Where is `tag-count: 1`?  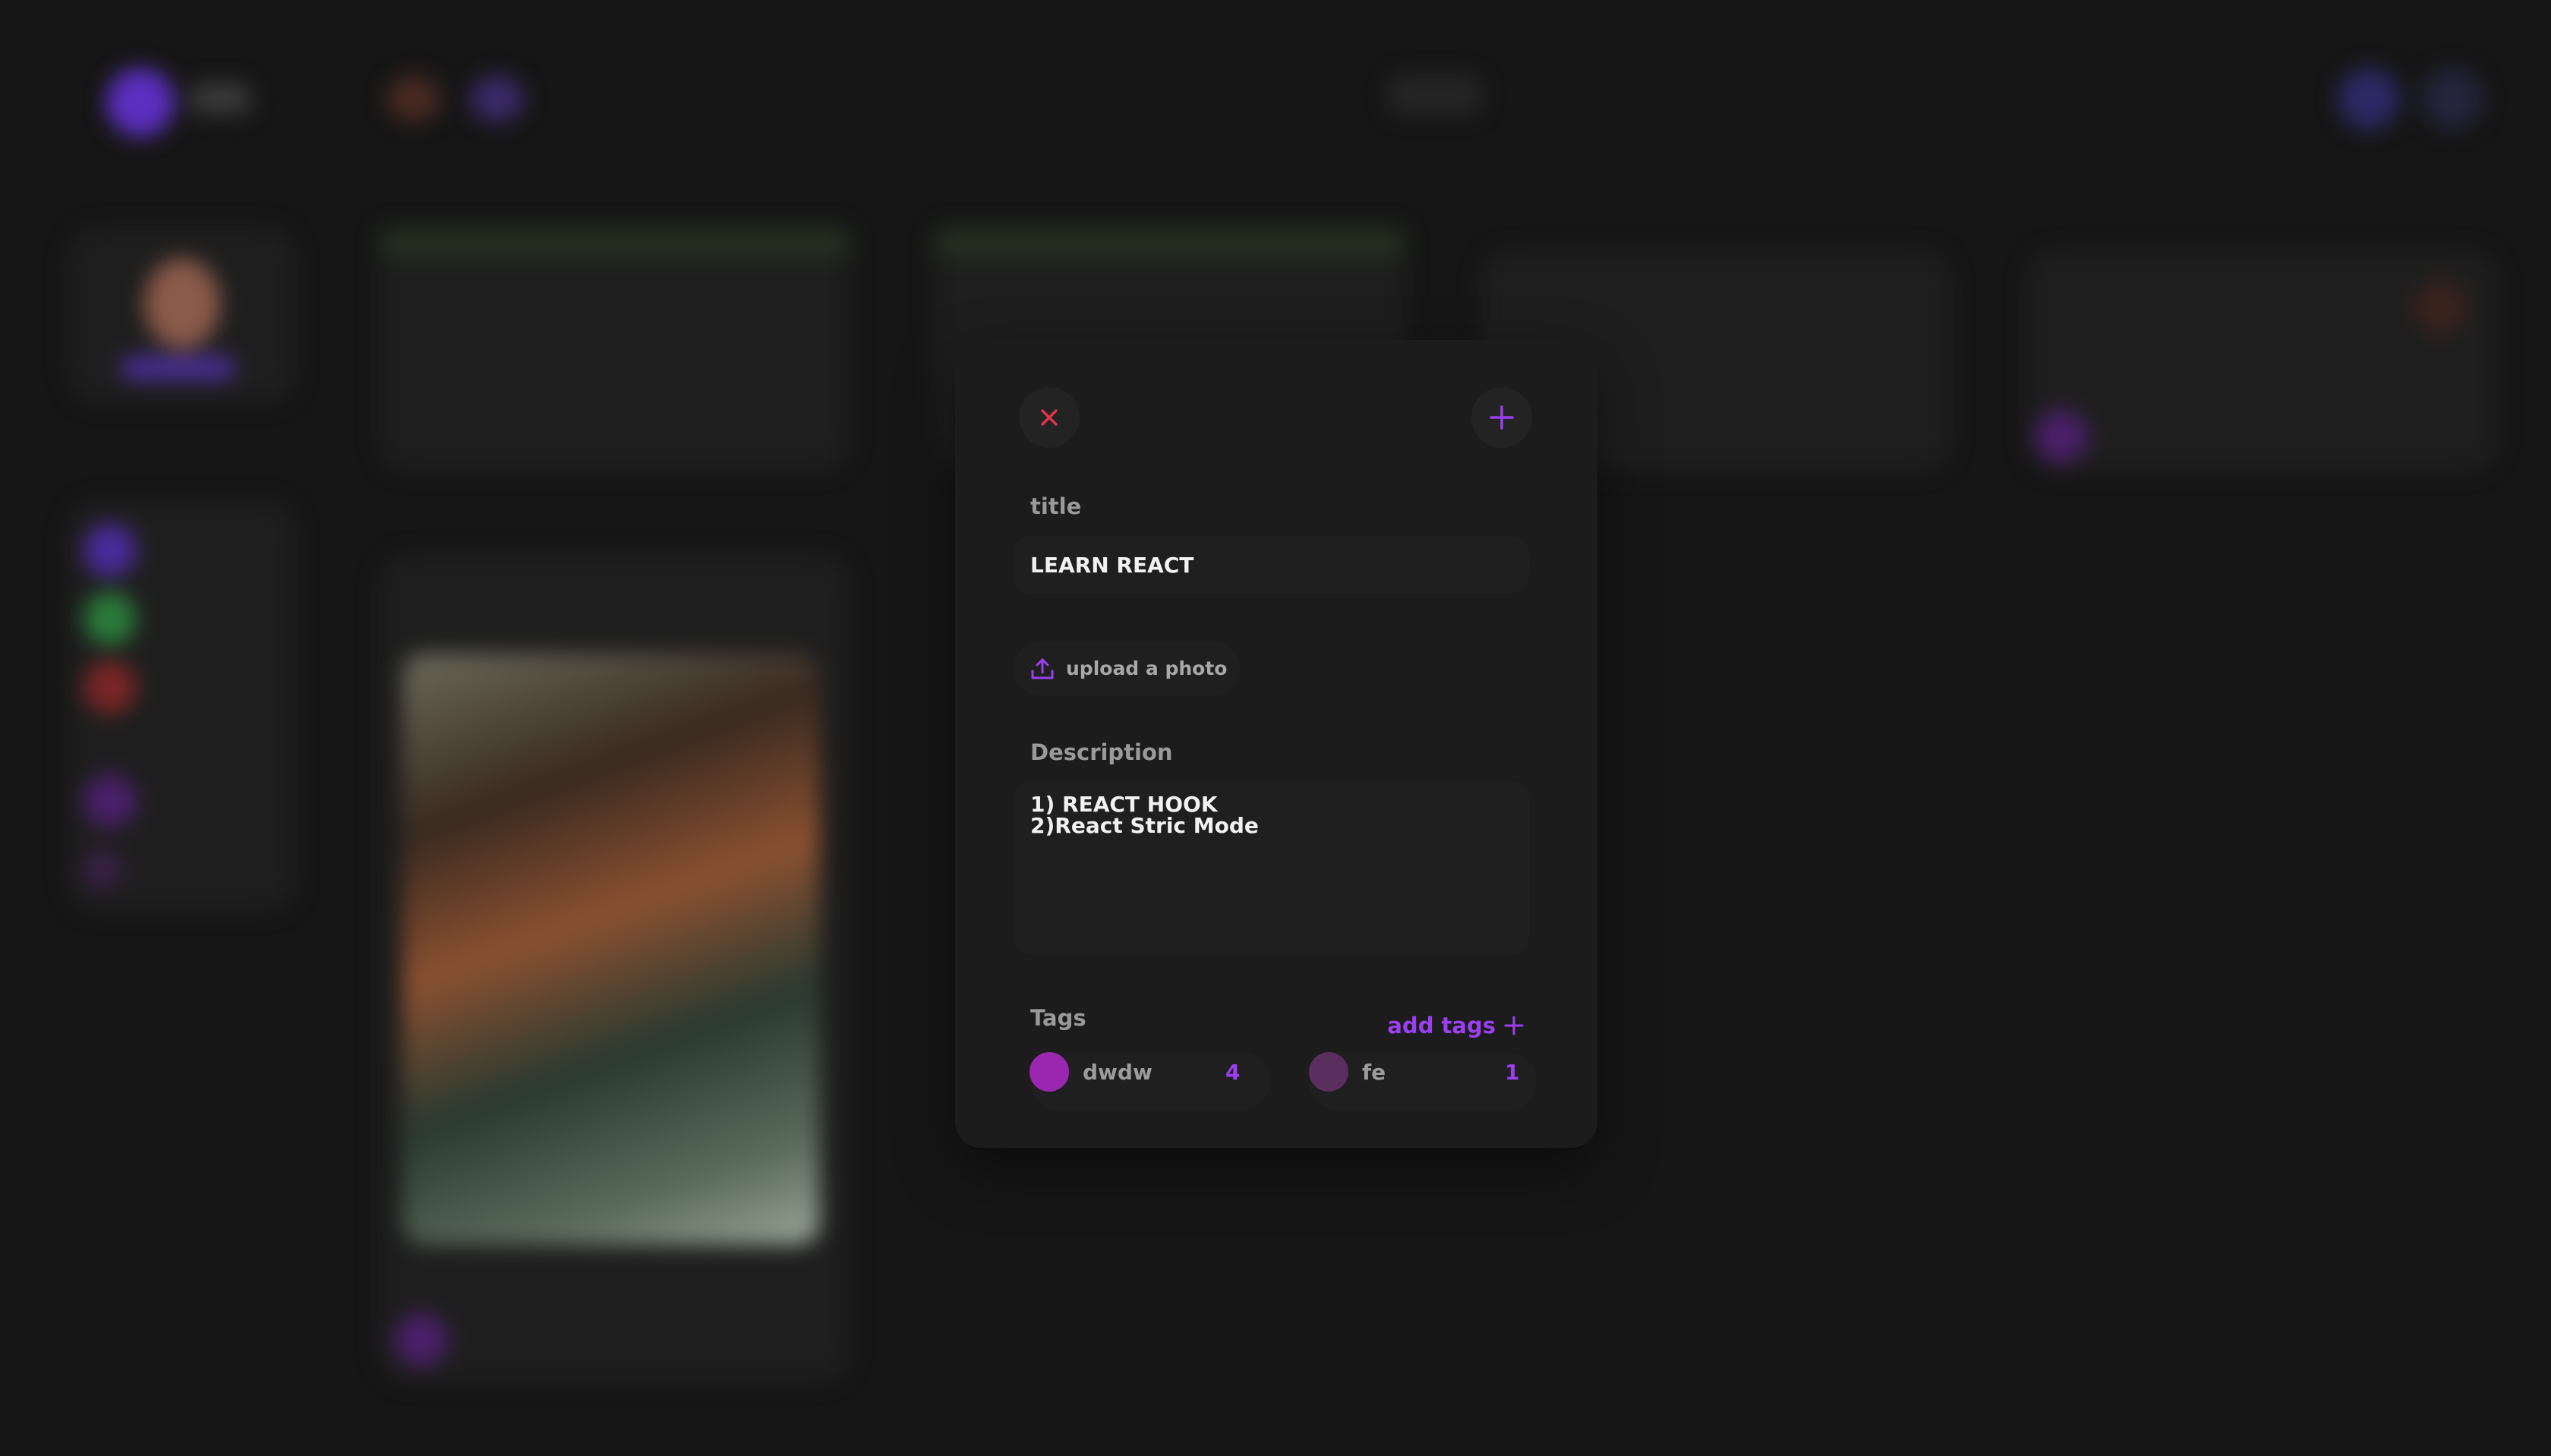
tag-count: 1 is located at coordinates (1512, 1072).